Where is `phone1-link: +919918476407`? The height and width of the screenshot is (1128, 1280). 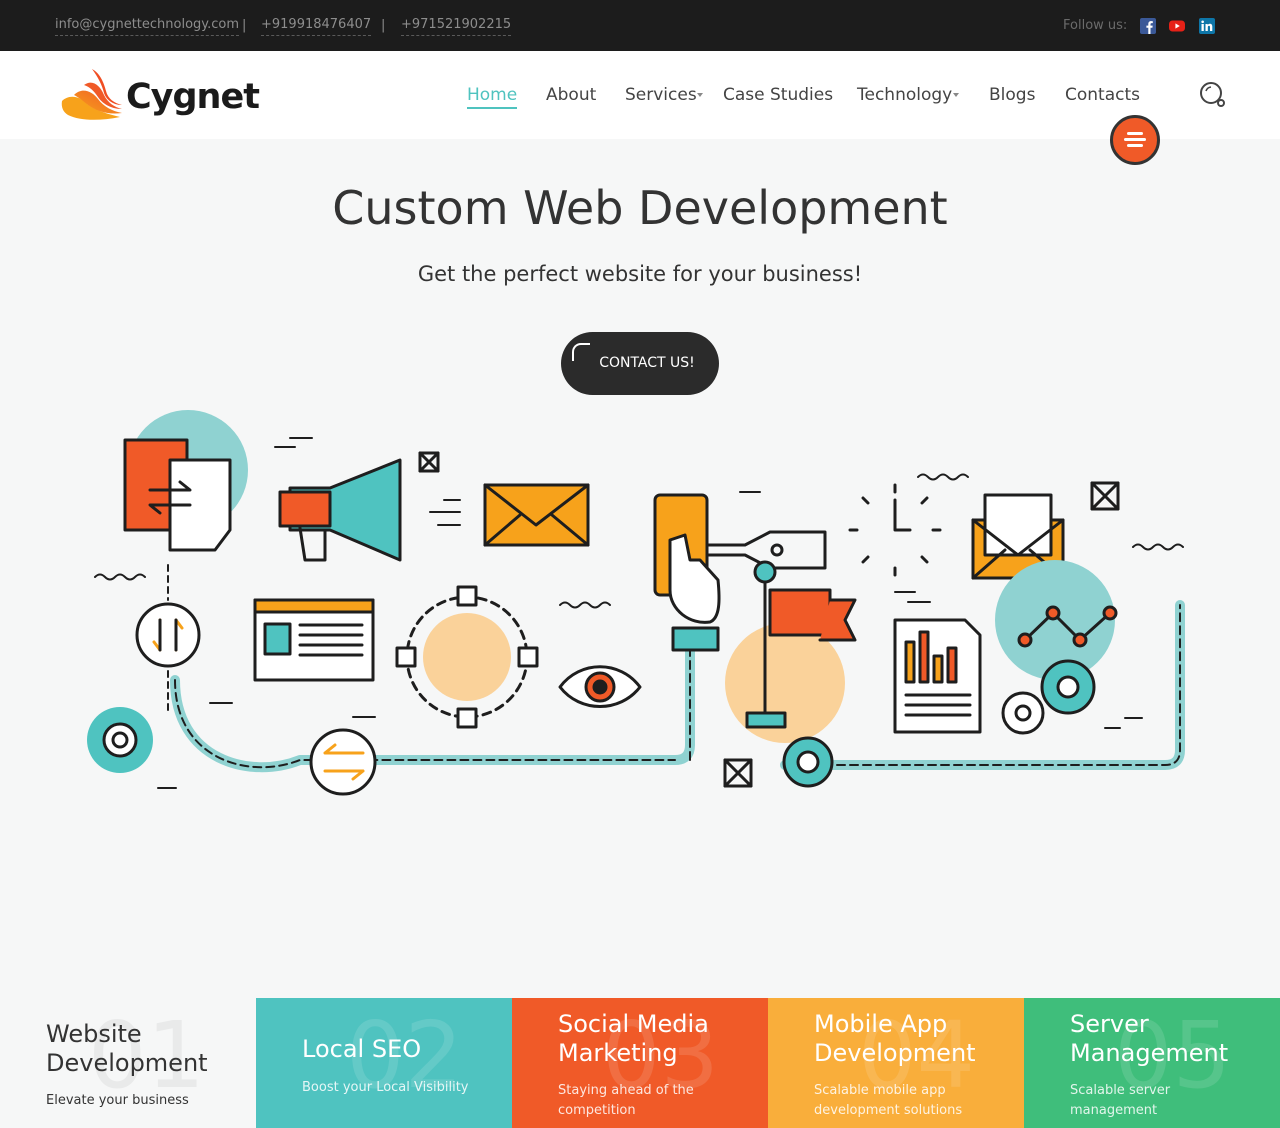
phone1-link: +919918476407 is located at coordinates (316, 26).